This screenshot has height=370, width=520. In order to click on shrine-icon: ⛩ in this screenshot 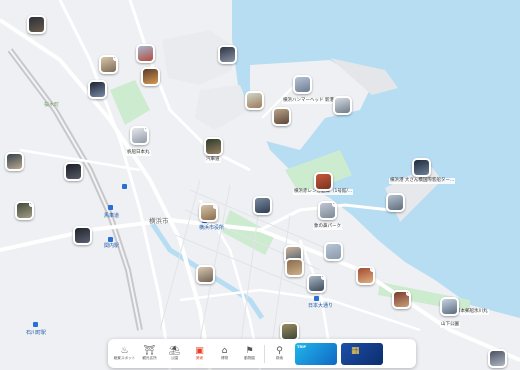, I will do `click(149, 351)`.